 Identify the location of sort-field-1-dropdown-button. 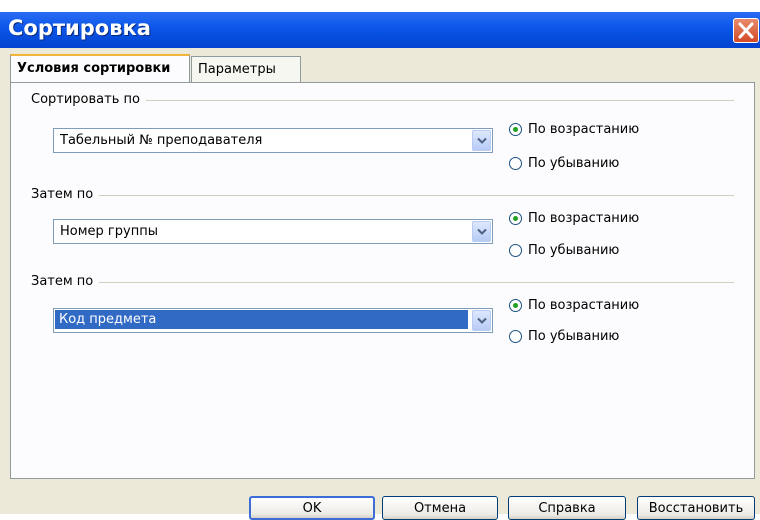
(481, 140).